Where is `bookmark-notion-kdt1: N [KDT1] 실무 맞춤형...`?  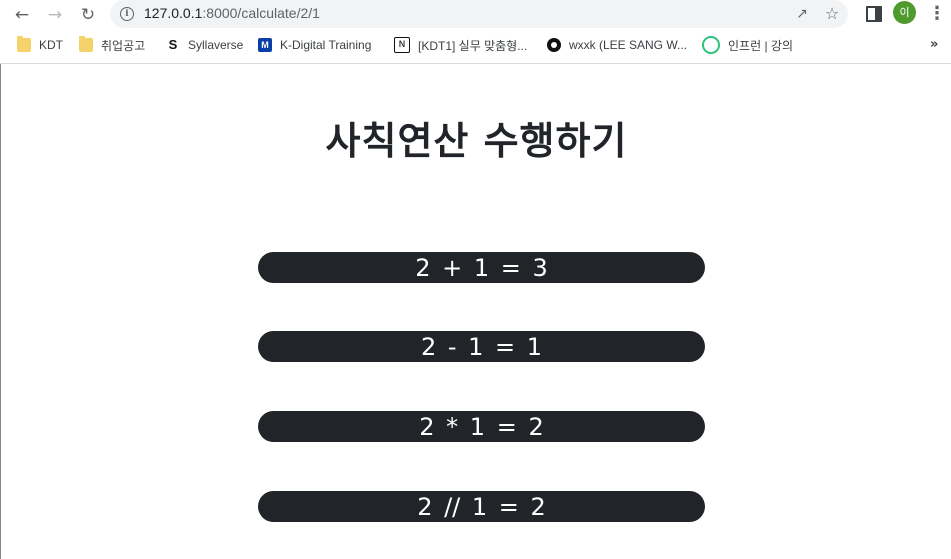 bookmark-notion-kdt1: N [KDT1] 실무 맞춤형... is located at coordinates (460, 45).